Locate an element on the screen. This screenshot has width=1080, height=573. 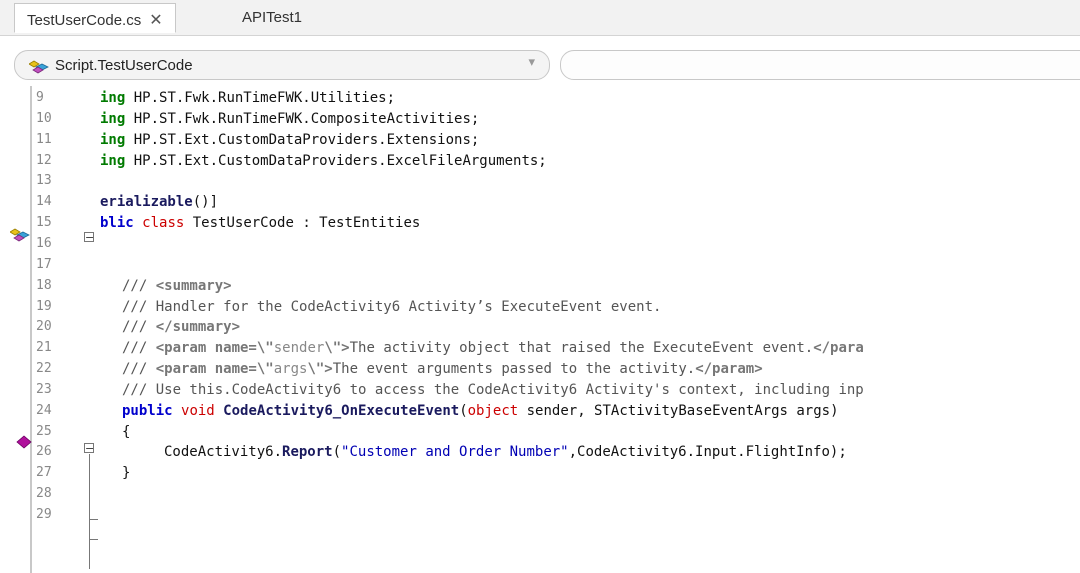
line-number: 23 is located at coordinates (44, 389).